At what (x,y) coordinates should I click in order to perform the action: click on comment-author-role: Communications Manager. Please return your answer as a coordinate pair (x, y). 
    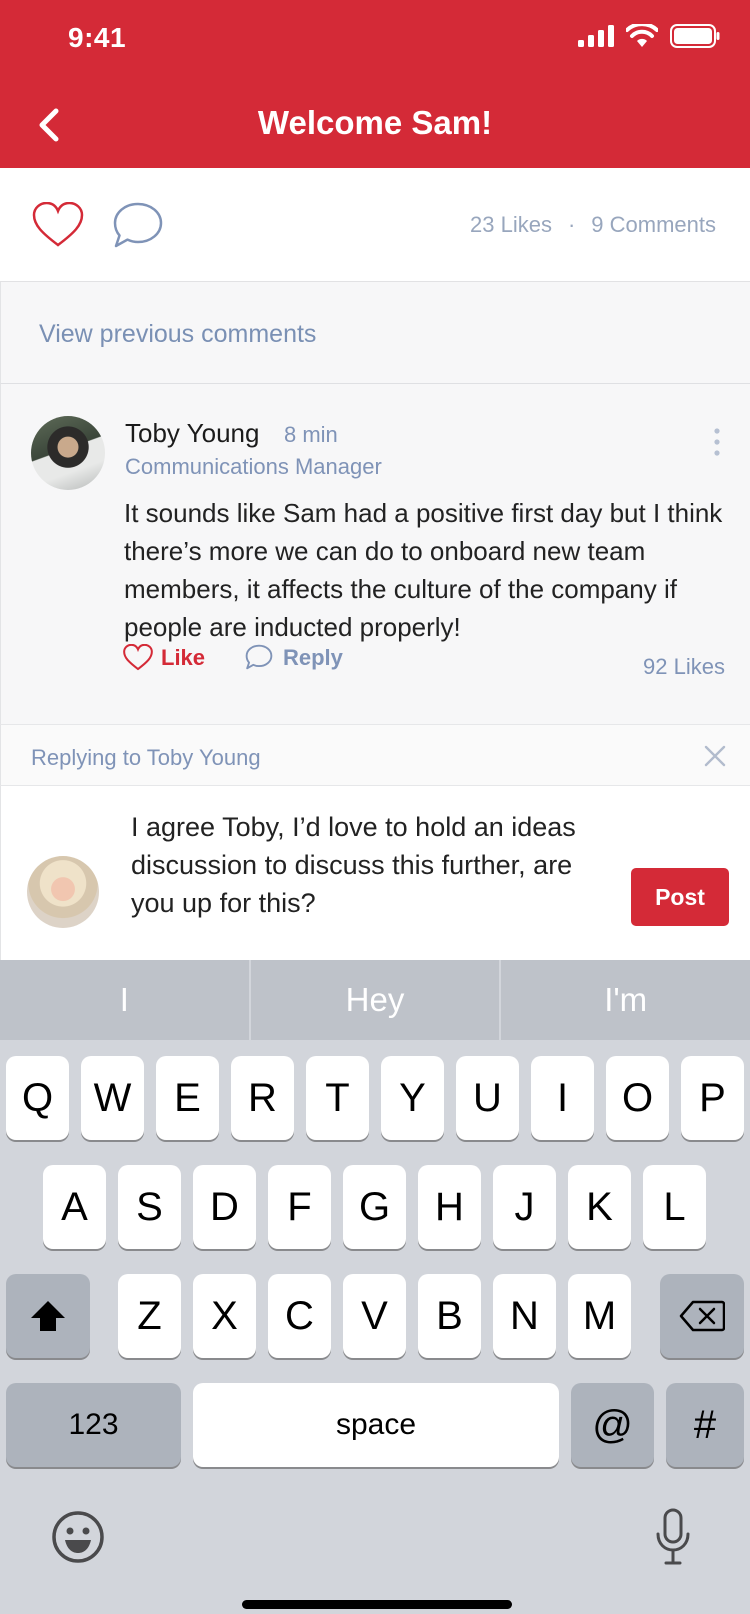
    Looking at the image, I should click on (253, 466).